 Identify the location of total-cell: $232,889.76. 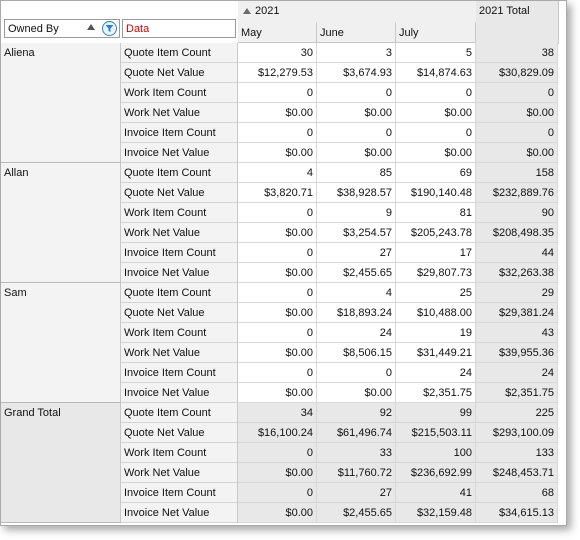
(517, 193).